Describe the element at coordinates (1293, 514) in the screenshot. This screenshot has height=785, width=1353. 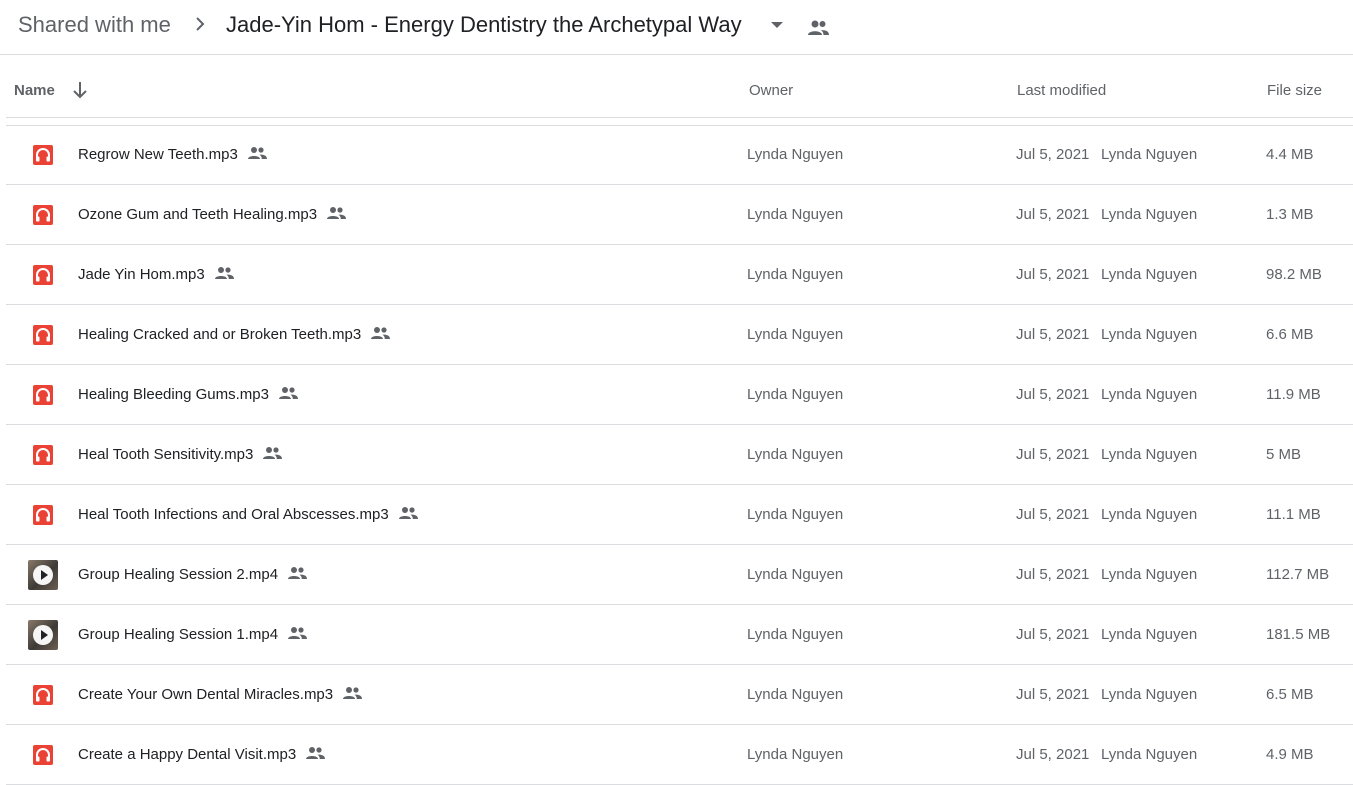
I see `file-size: 11.1 MB` at that location.